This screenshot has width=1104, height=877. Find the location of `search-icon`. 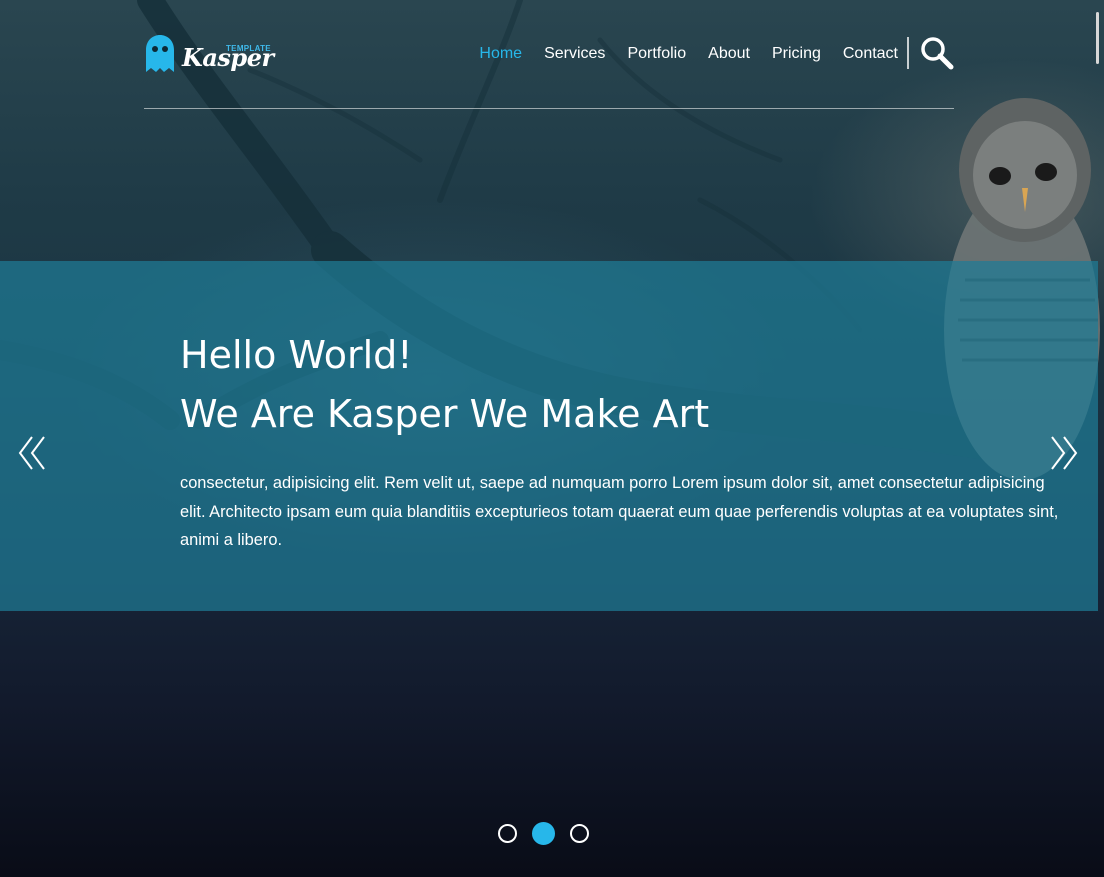

search-icon is located at coordinates (937, 53).